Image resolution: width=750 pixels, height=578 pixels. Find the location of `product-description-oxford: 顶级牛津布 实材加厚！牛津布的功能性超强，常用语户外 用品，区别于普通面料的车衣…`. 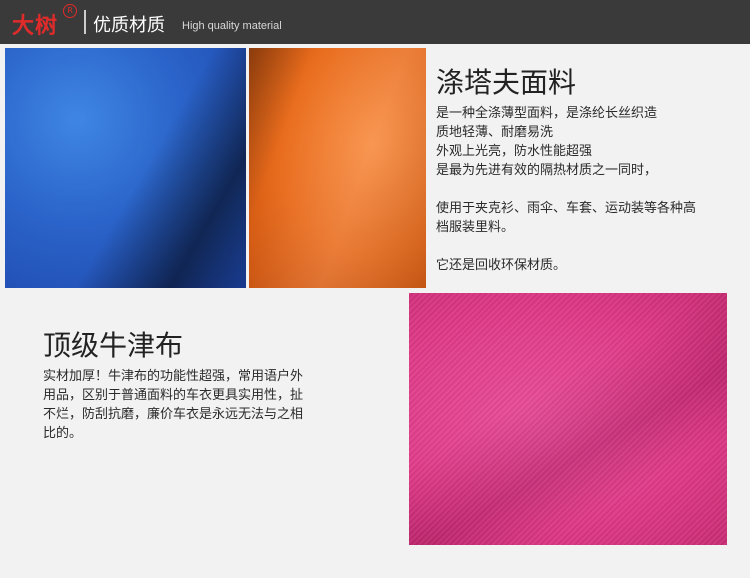

product-description-oxford: 顶级牛津布 实材加厚！牛津布的功能性超强，常用语户外 用品，区别于普通面料的车衣… is located at coordinates (173, 386).